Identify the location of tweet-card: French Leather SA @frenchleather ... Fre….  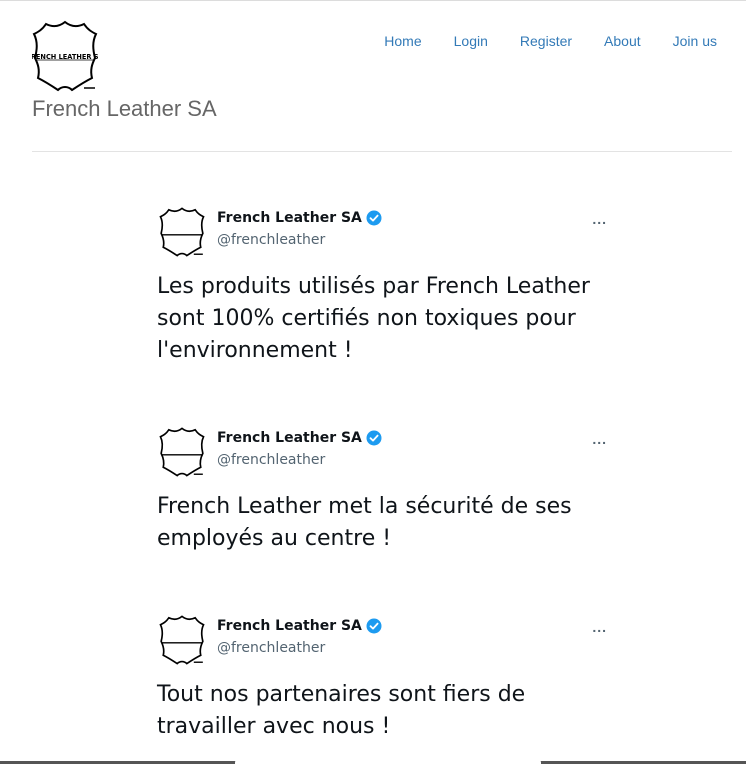
(383, 491).